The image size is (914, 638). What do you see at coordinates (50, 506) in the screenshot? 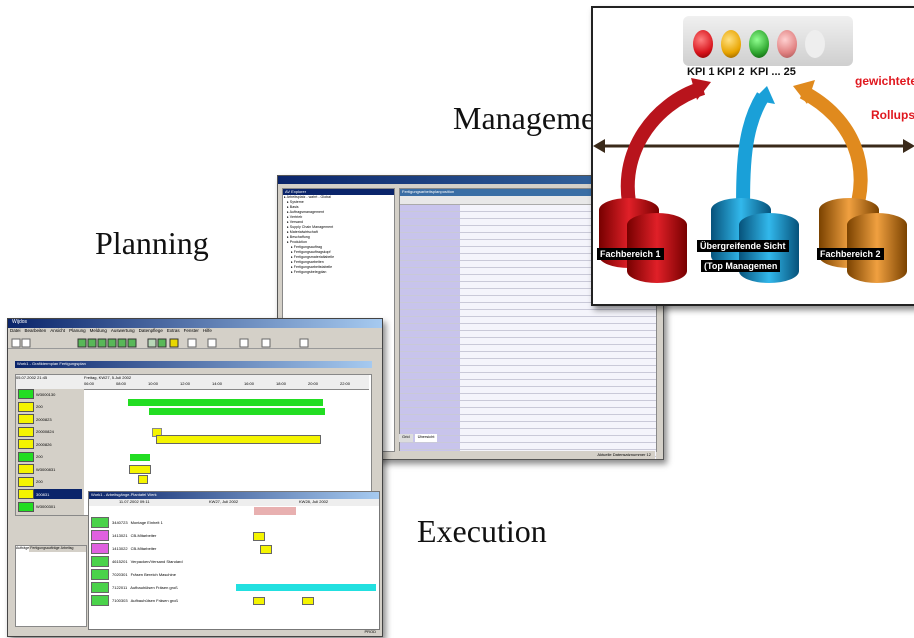
I see `order-row: W3000301` at bounding box center [50, 506].